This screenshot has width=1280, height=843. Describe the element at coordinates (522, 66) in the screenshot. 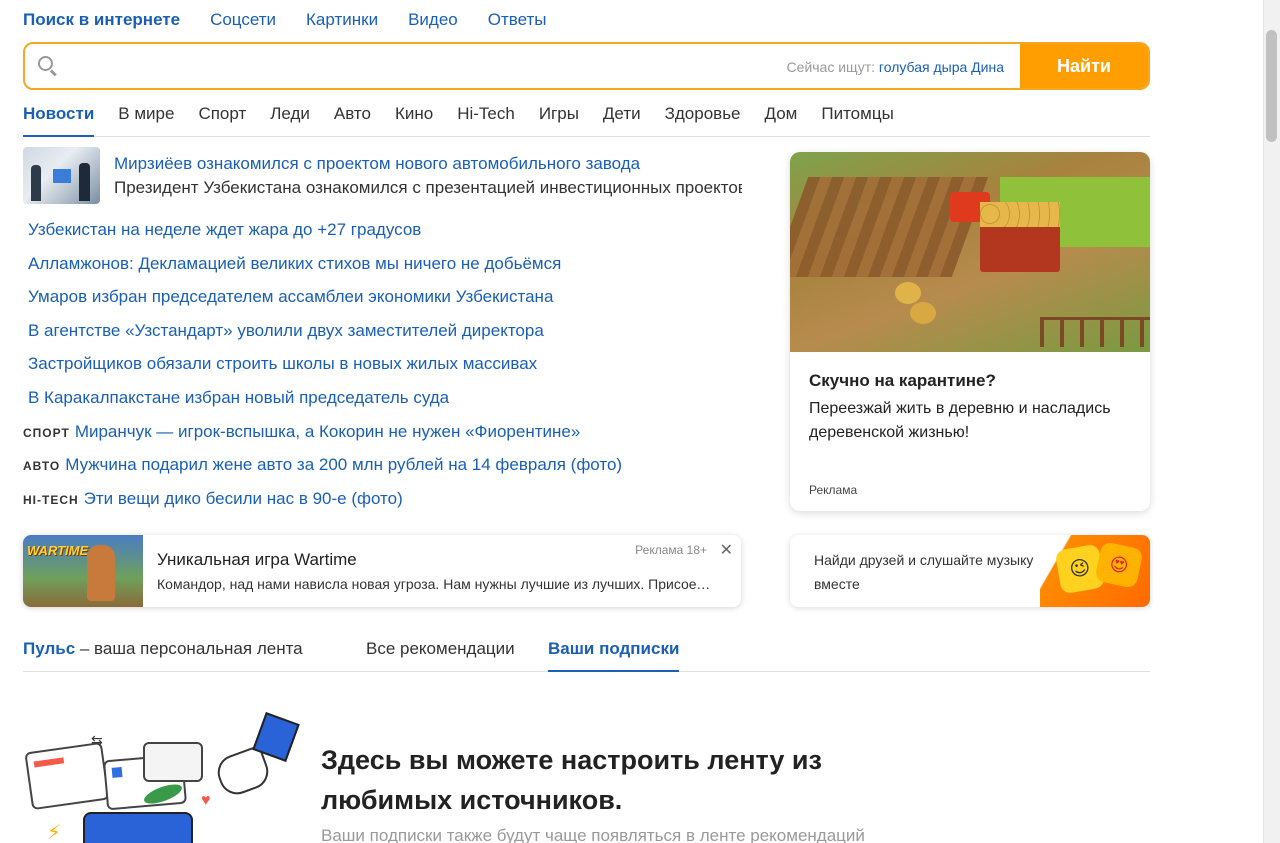

I see `search-input: Сейчас ищут: голубая дыра Дина` at that location.